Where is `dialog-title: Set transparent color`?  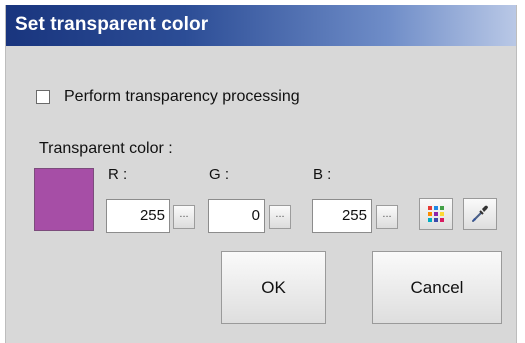 dialog-title: Set transparent color is located at coordinates (112, 24).